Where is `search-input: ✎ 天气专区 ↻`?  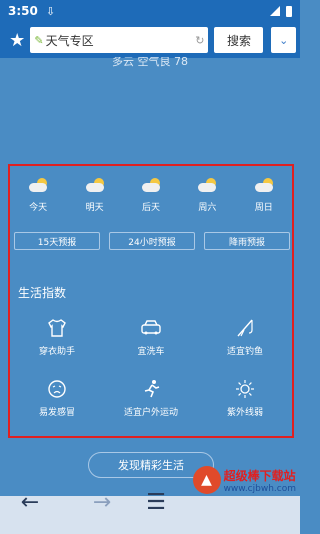
search-input: ✎ 天气专区 ↻ is located at coordinates (119, 40).